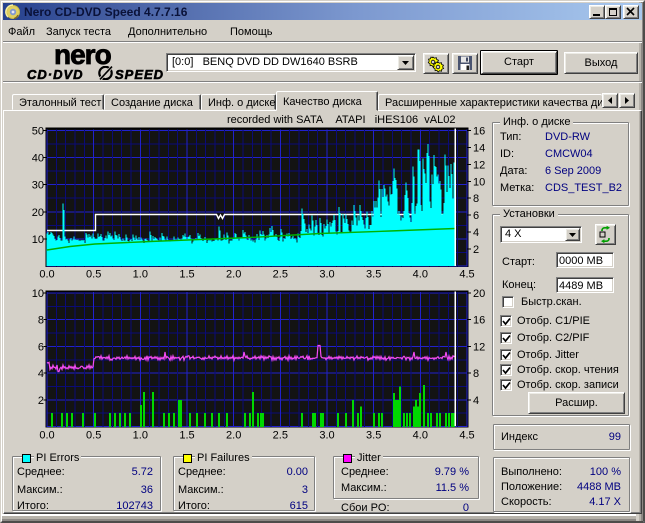 This screenshot has width=645, height=523. Describe the element at coordinates (38, 159) in the screenshot. I see `svg-text: 40` at that location.